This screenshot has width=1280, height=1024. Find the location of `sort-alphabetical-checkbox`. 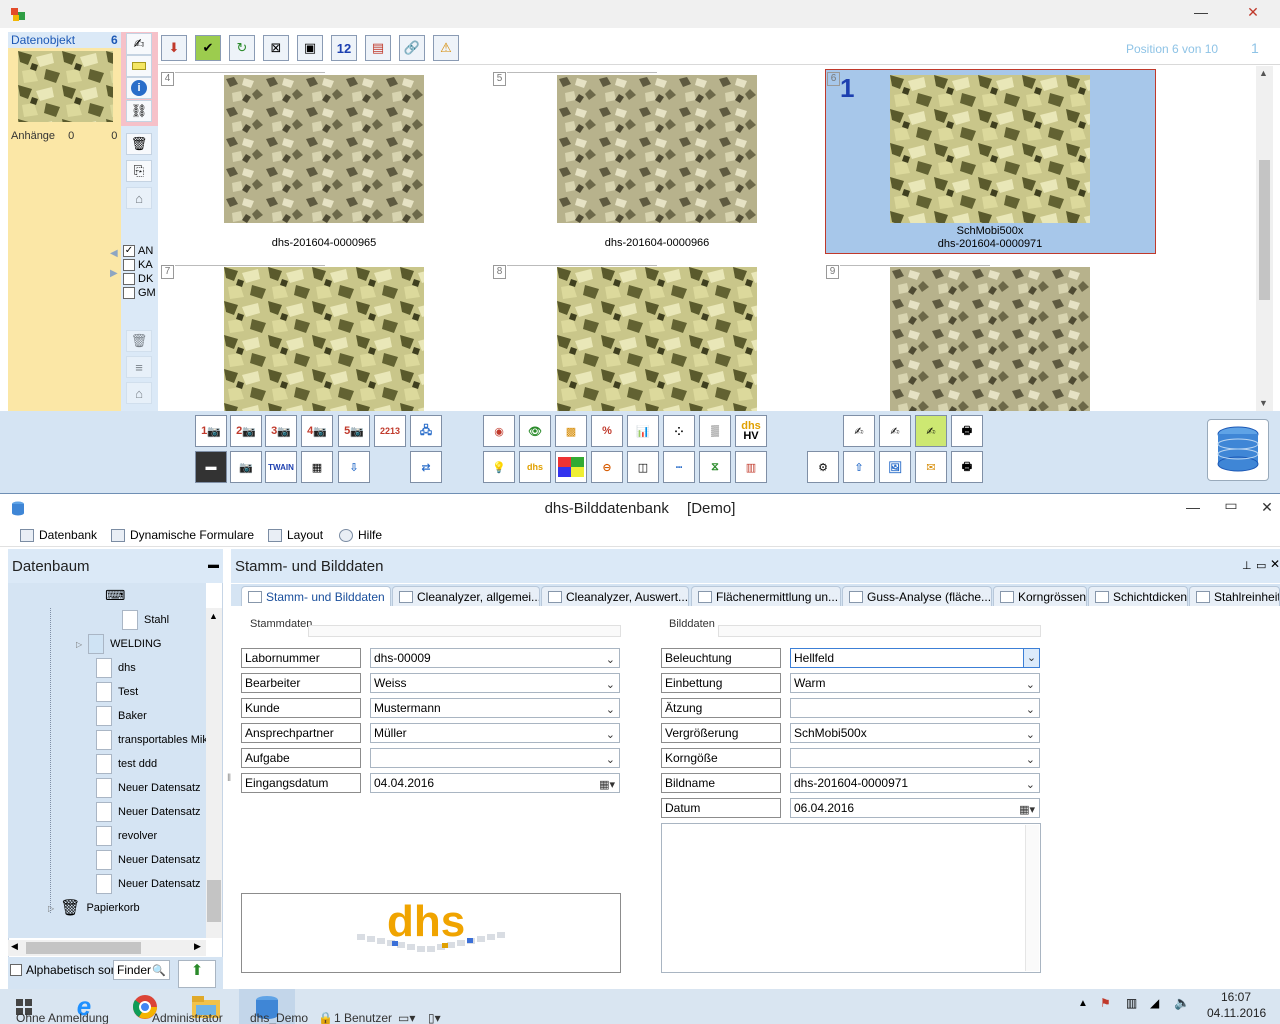

sort-alphabetical-checkbox is located at coordinates (16, 970).